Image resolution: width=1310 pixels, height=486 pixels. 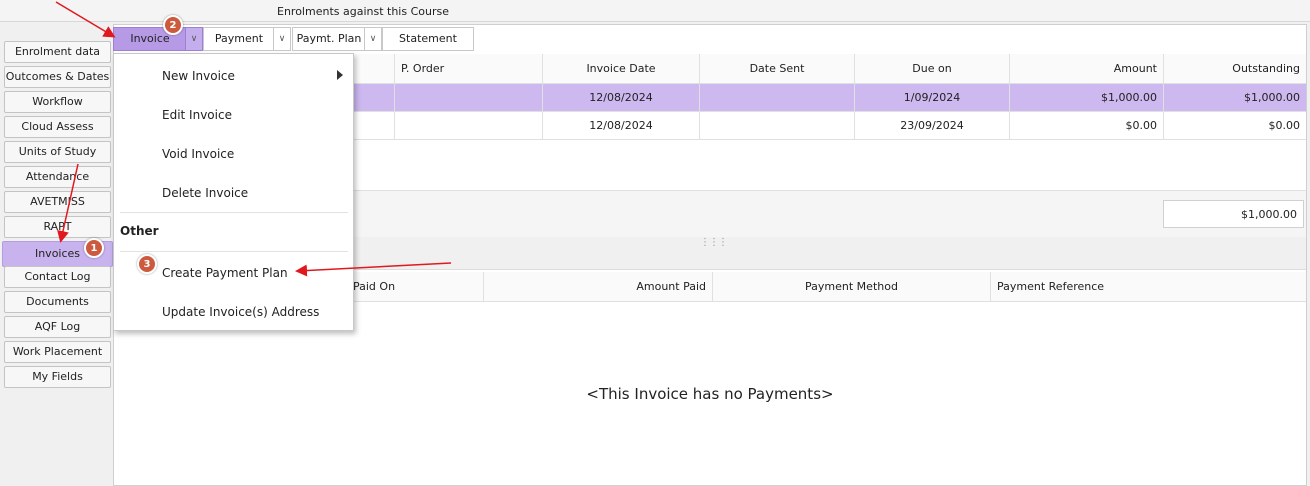 I want to click on sidebar-item-enrolment-data: Enrolment data, so click(x=57, y=52).